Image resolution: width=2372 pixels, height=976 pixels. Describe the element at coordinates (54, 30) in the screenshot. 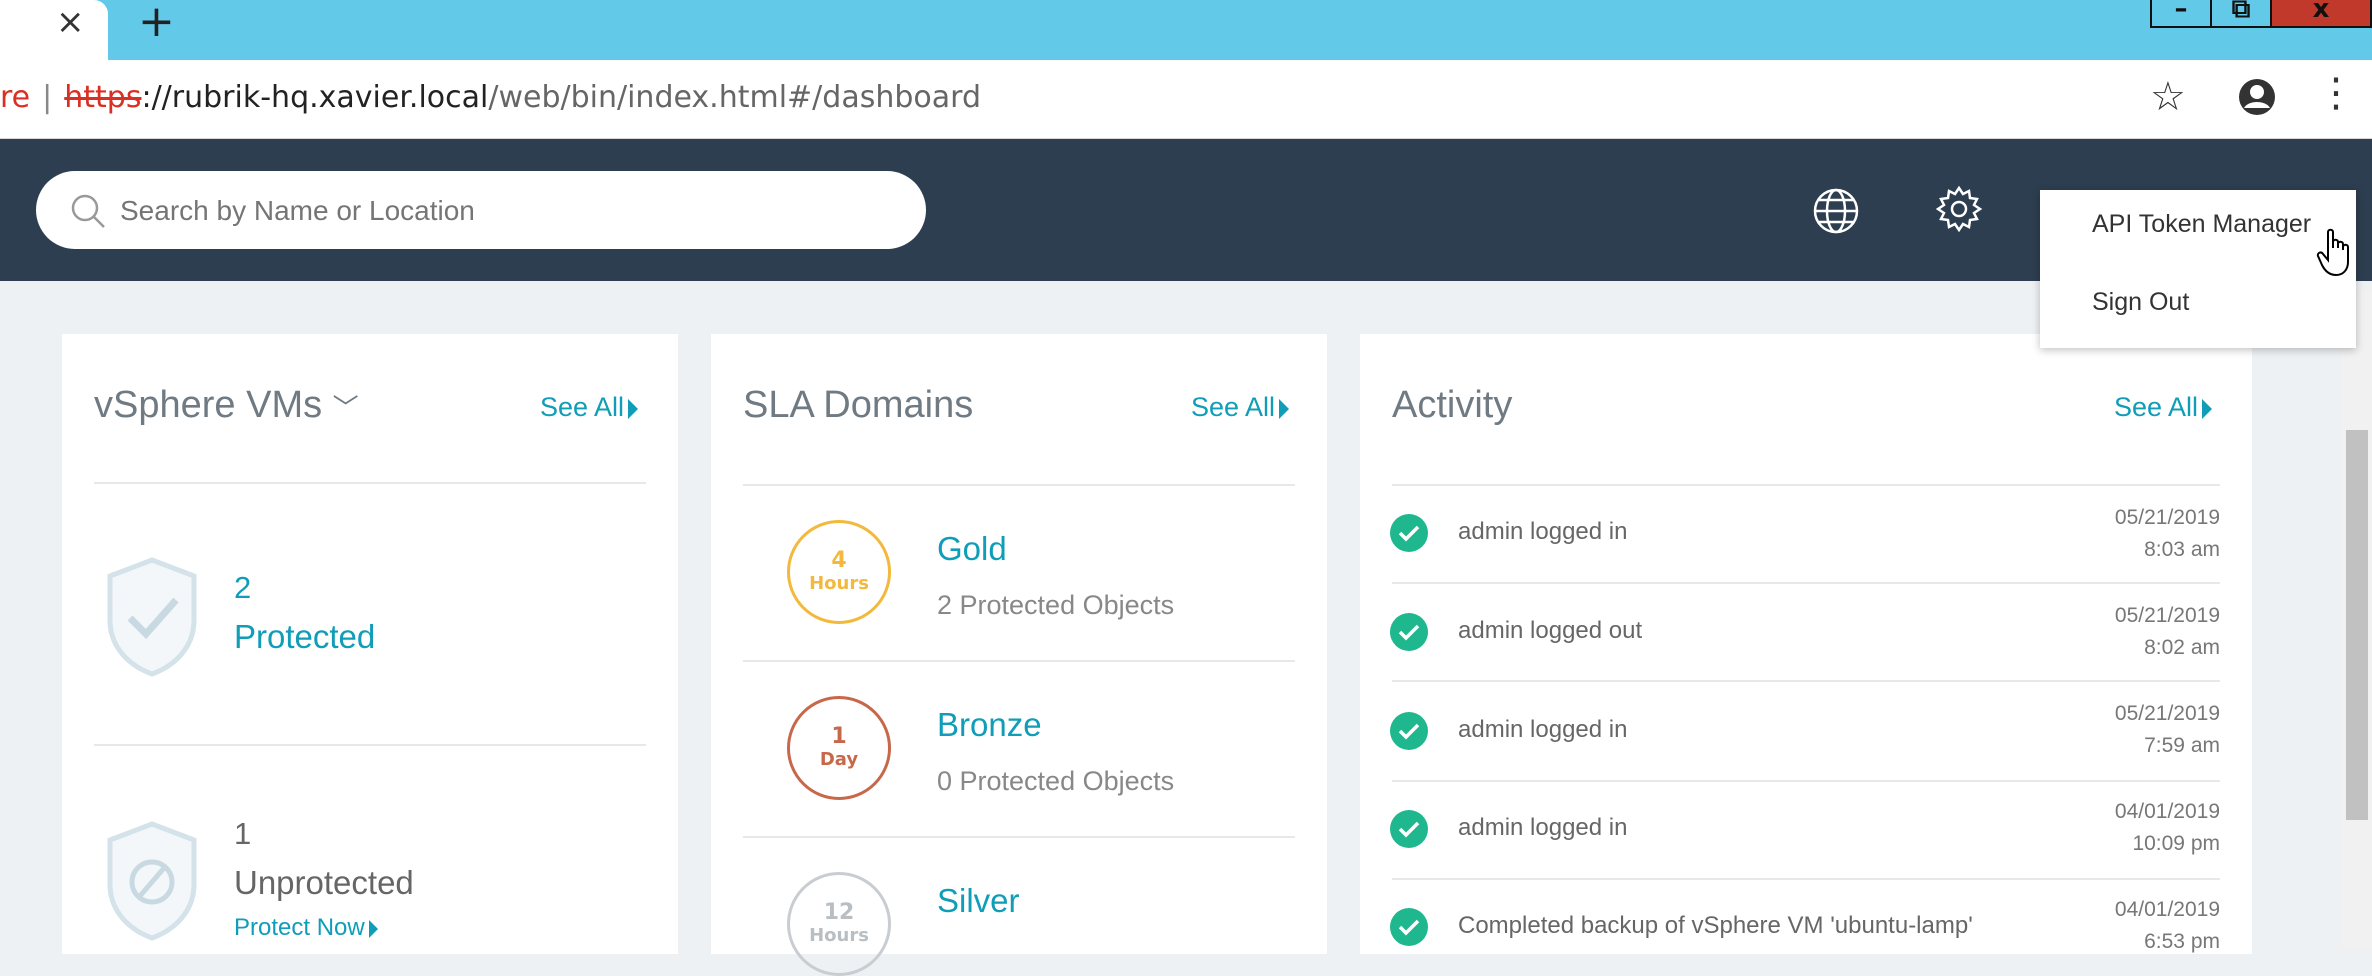

I see `browser-tab: ×` at that location.